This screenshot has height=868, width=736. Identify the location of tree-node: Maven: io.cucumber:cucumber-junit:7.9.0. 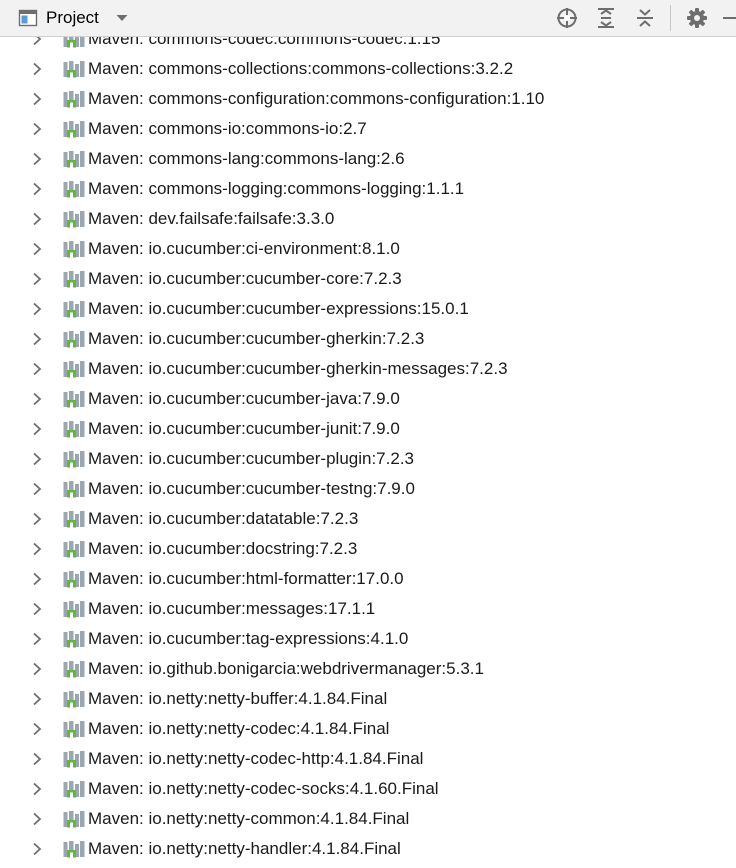
(368, 429).